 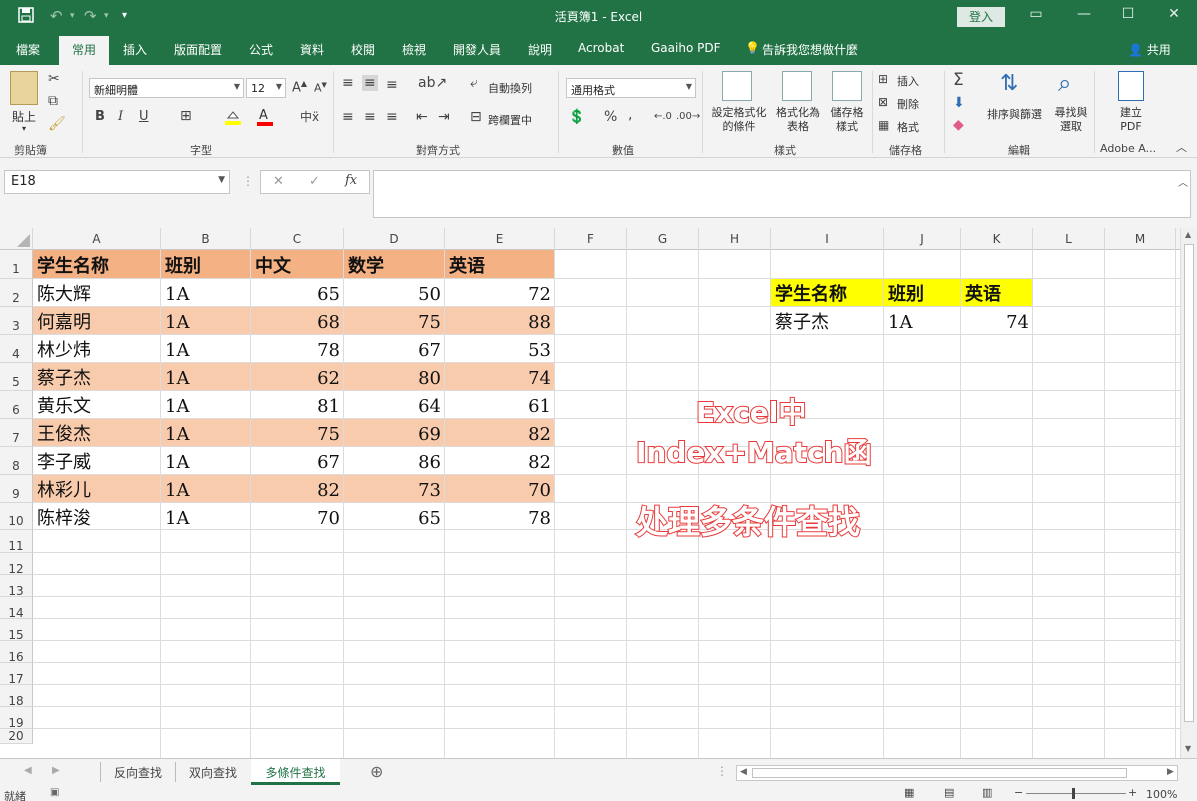 I want to click on fill-icon: ⬇, so click(x=959, y=103).